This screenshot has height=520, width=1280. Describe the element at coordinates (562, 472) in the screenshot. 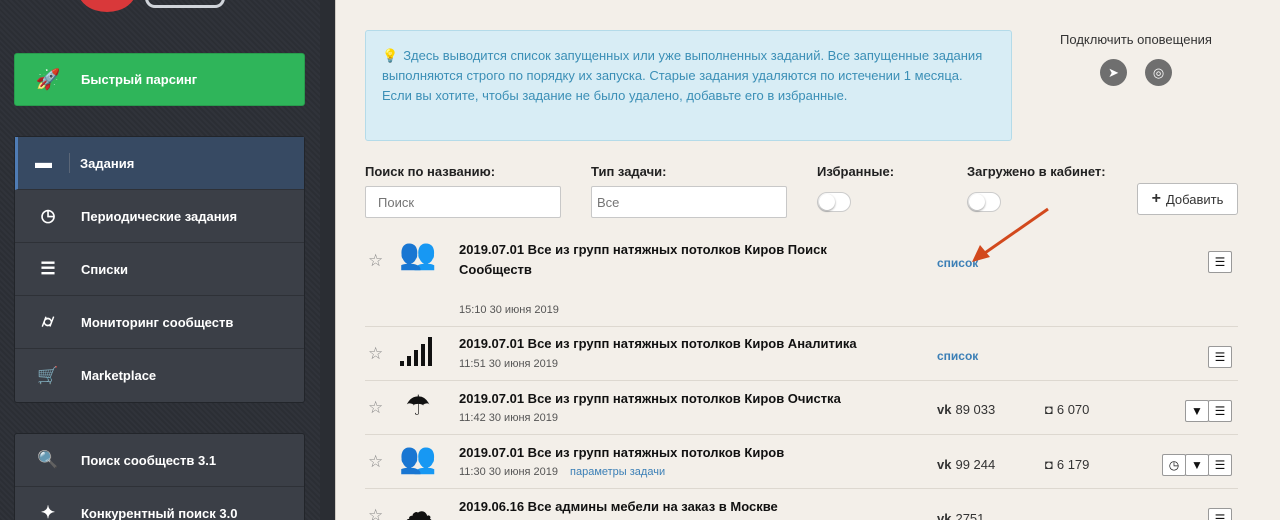

I see `task-date: 11:30 30 июня 2019 параметры задачи` at that location.